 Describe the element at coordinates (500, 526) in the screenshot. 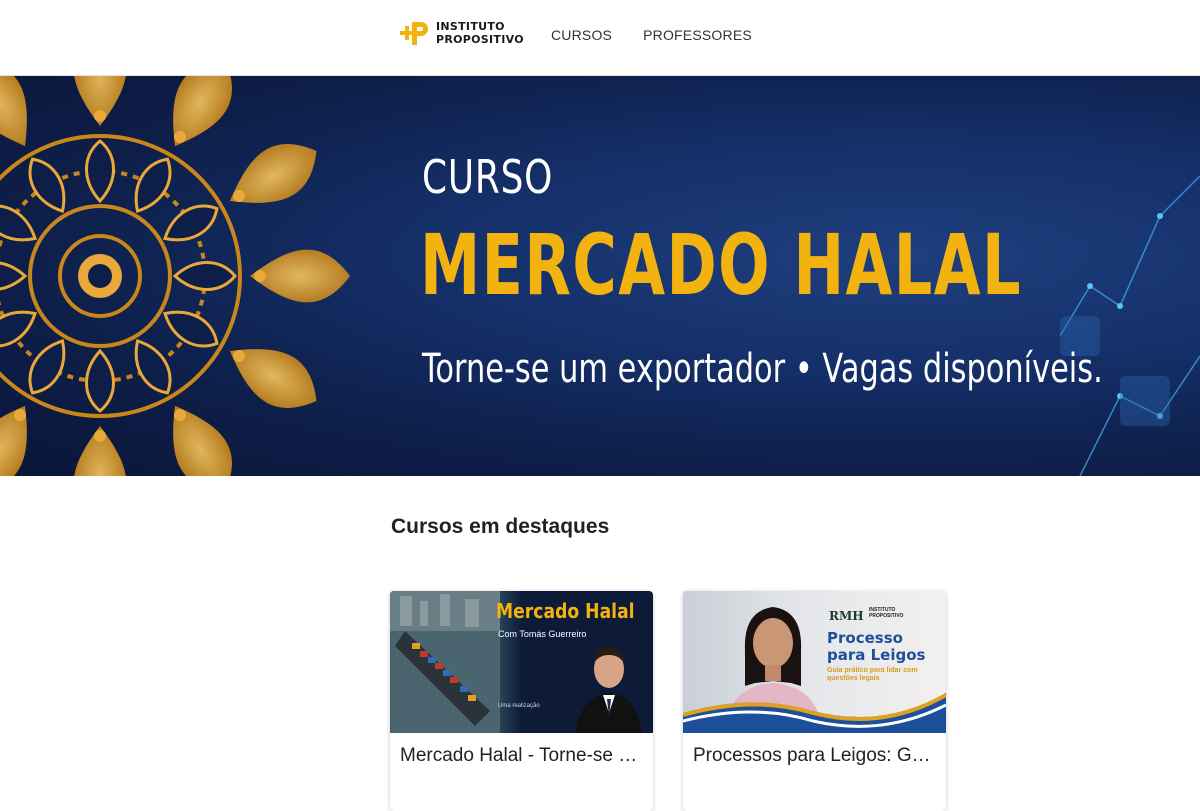

I see `featured-section-title: Cursos em destaques` at that location.